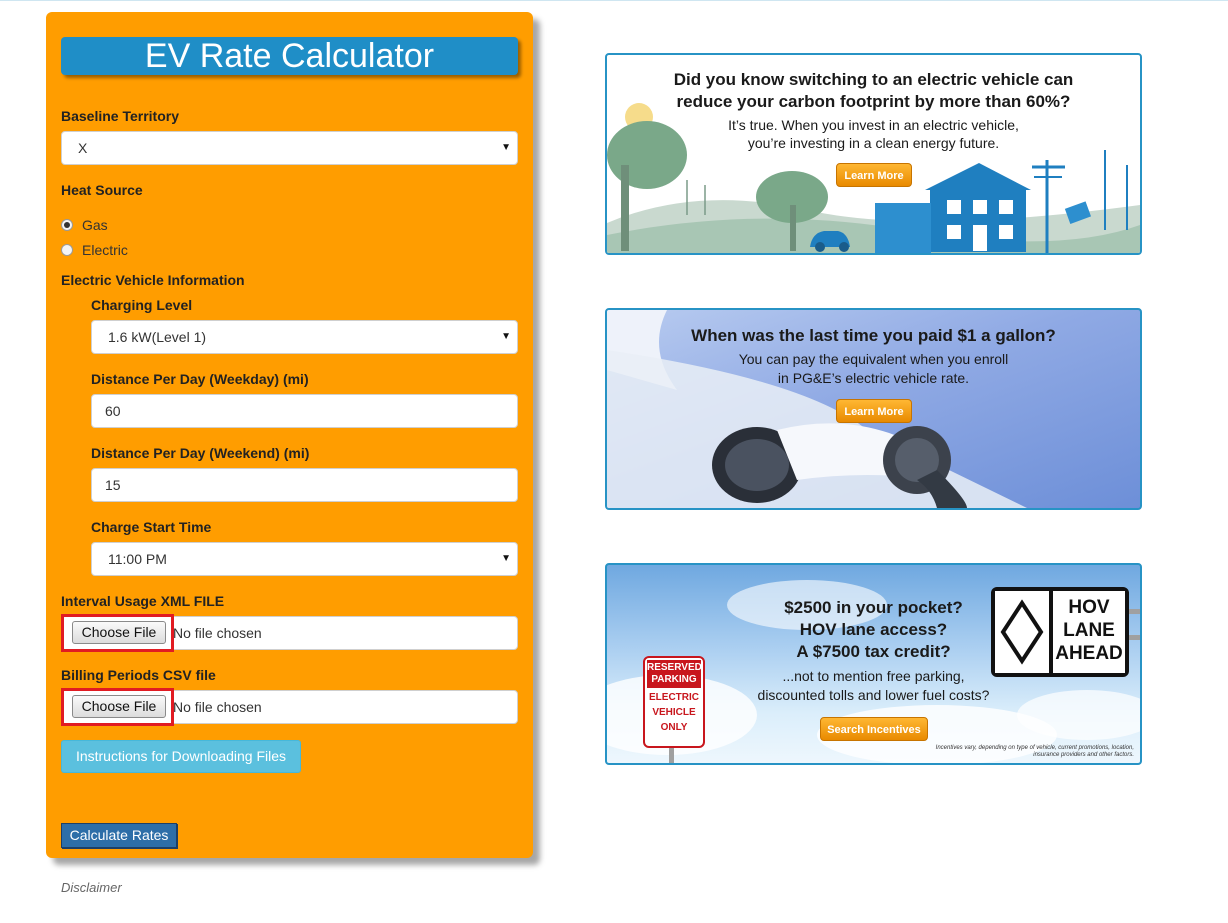 Image resolution: width=1228 pixels, height=923 pixels. I want to click on interval-usage-file-input: Choose File No file chosen, so click(289, 633).